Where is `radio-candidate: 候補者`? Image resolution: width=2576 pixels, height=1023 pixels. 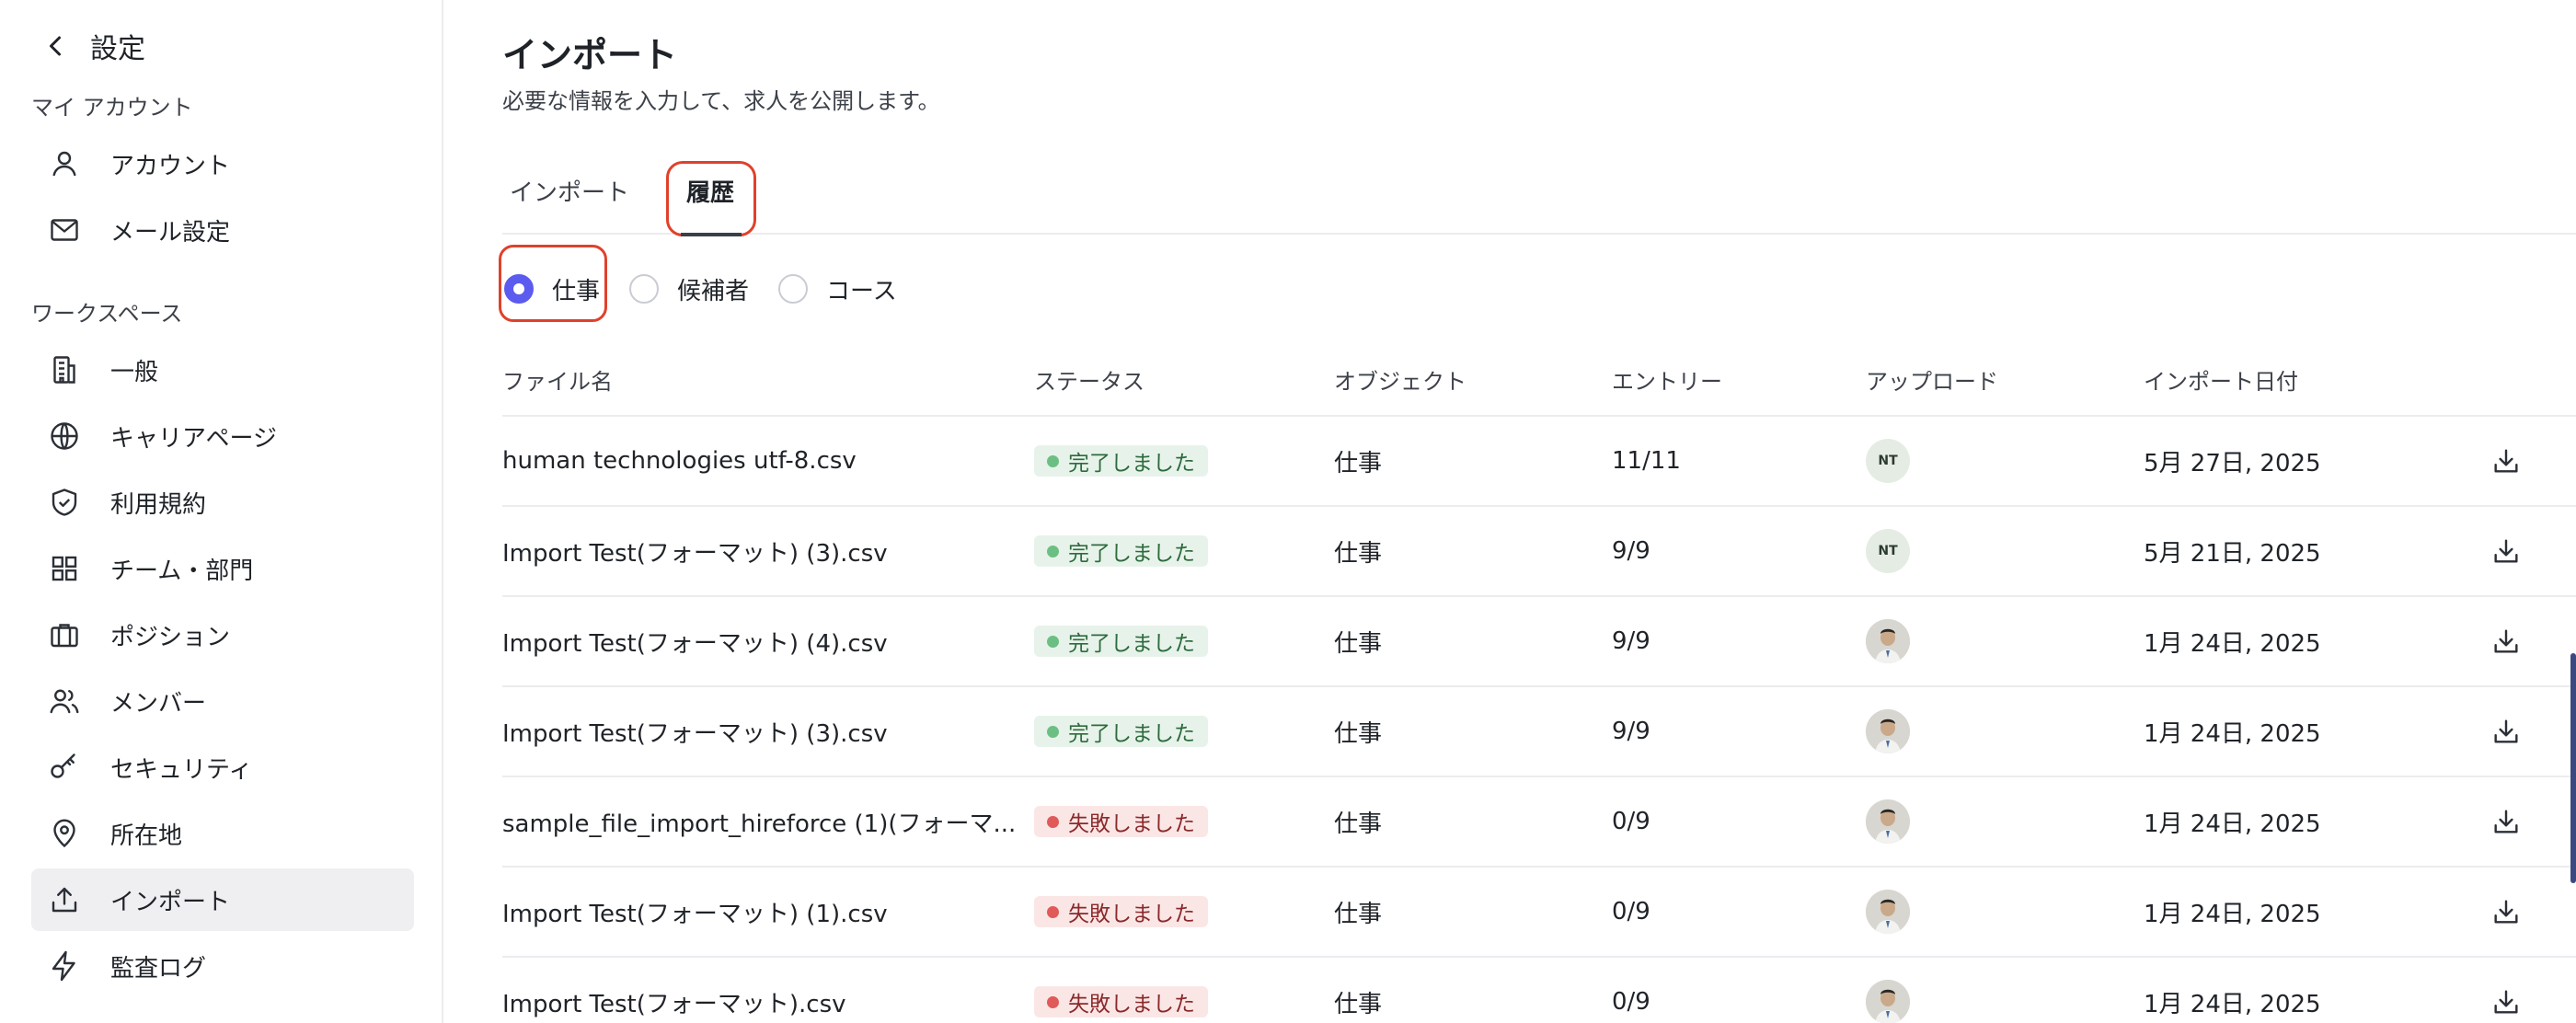
radio-candidate: 候補者 is located at coordinates (689, 289).